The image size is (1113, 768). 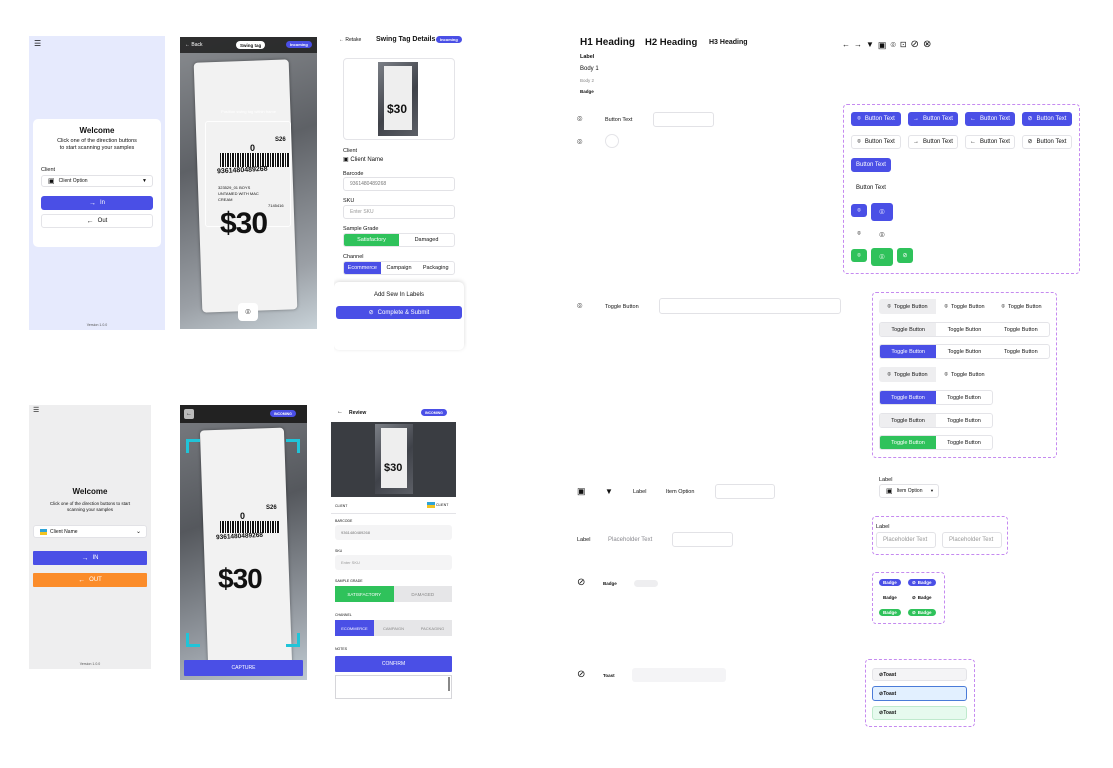 What do you see at coordinates (859, 210) in the screenshot?
I see `icon-button-small: ⌾` at bounding box center [859, 210].